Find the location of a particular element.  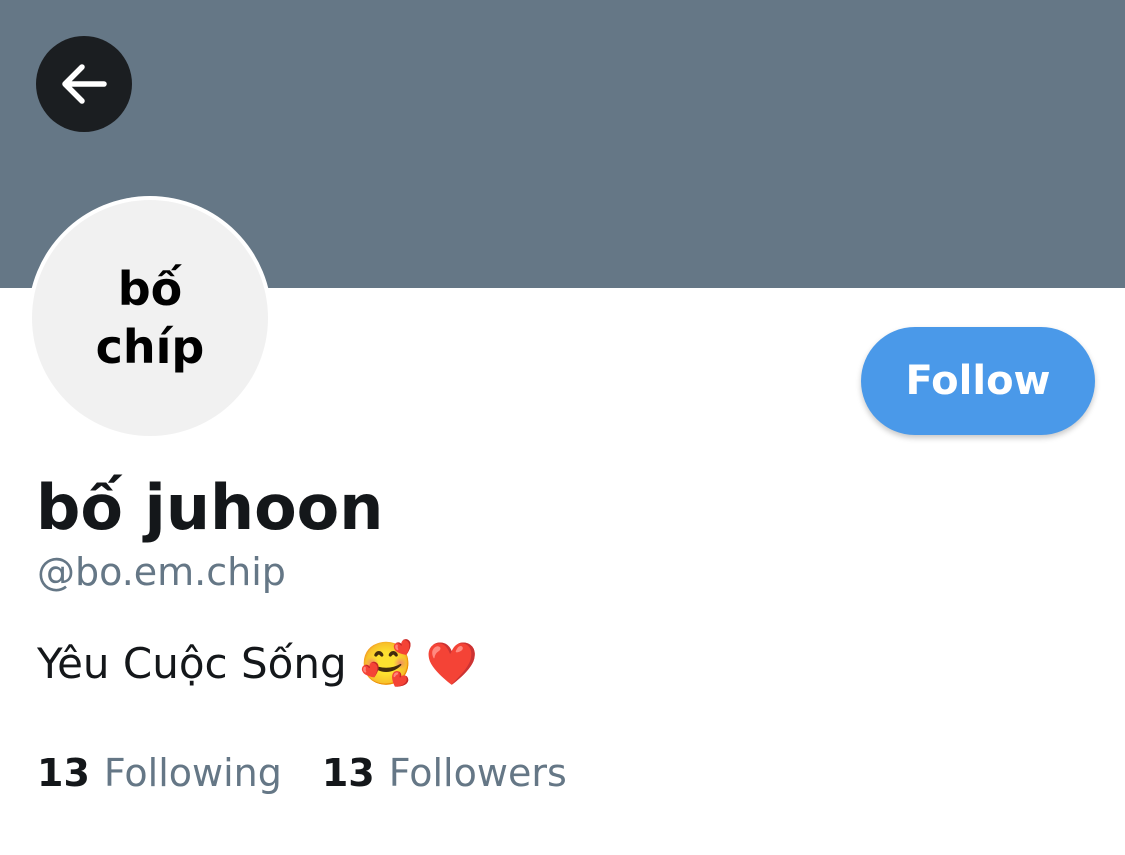

following-link: 13 Following is located at coordinates (159, 773).